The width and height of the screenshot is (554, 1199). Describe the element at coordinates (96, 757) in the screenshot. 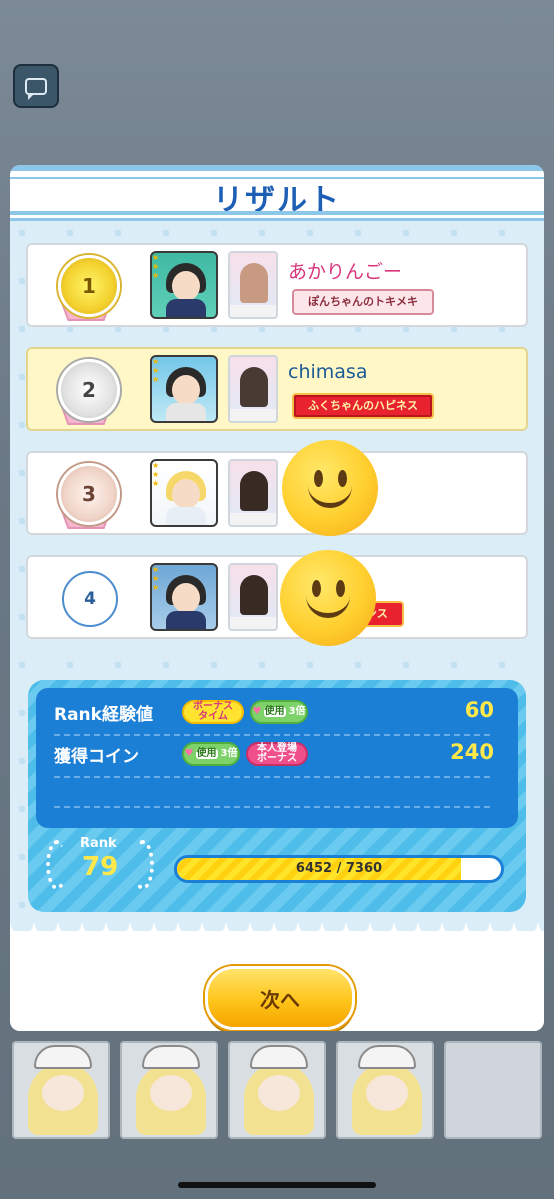

I see `coin-label: 獲得コイン` at that location.